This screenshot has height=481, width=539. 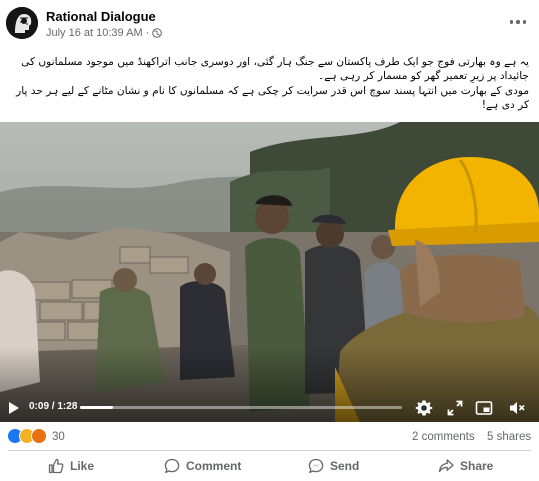 I want to click on like-button: Like, so click(x=71, y=466).